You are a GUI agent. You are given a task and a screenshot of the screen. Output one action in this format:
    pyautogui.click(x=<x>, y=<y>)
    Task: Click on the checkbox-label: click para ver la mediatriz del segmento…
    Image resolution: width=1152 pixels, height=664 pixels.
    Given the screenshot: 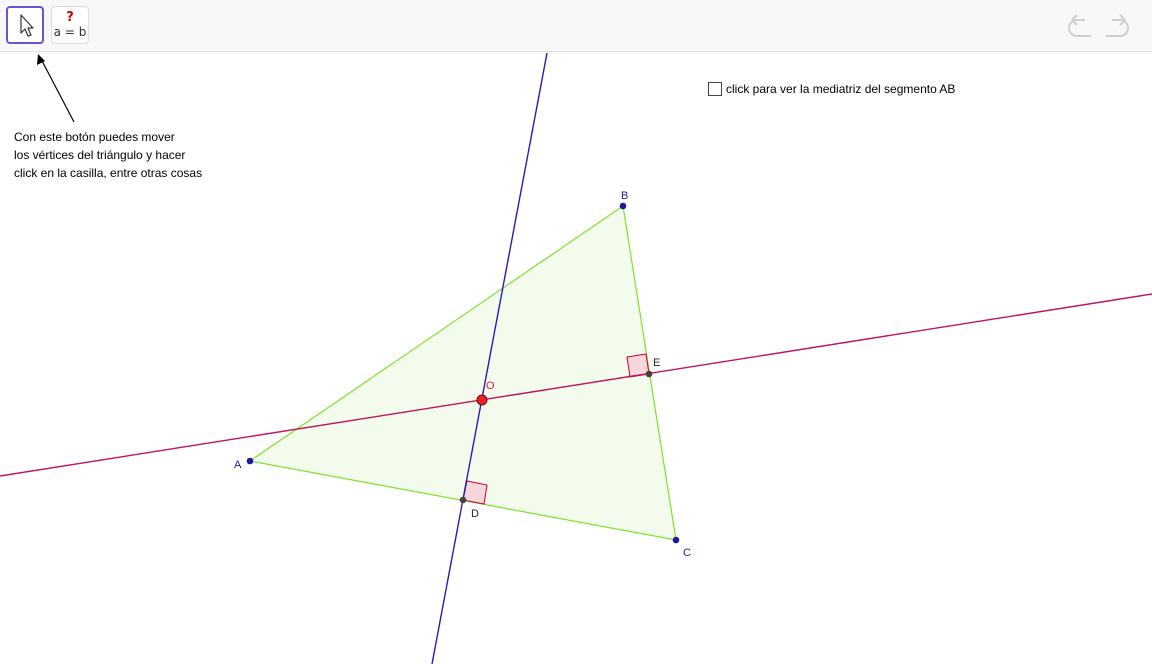 What is the action you would take?
    pyautogui.click(x=841, y=89)
    